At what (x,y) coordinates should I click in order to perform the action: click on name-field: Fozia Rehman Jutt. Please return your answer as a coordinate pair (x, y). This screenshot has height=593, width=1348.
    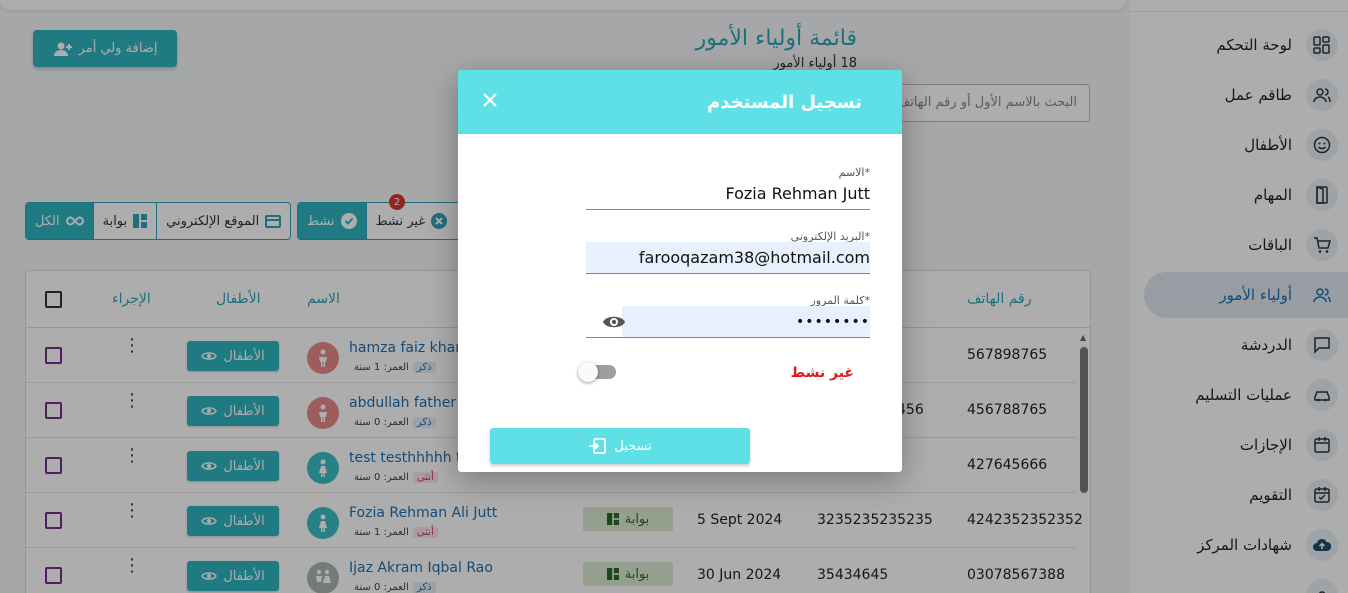
    Looking at the image, I should click on (728, 194).